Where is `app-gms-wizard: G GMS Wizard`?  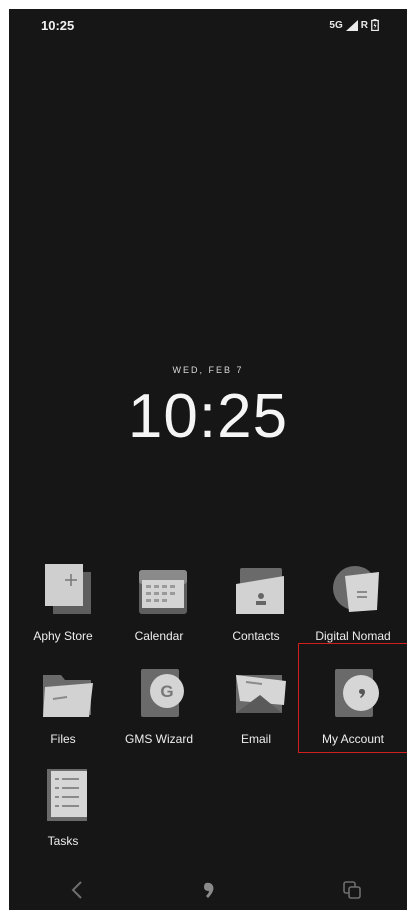
app-gms-wizard: G GMS Wizard is located at coordinates (155, 713).